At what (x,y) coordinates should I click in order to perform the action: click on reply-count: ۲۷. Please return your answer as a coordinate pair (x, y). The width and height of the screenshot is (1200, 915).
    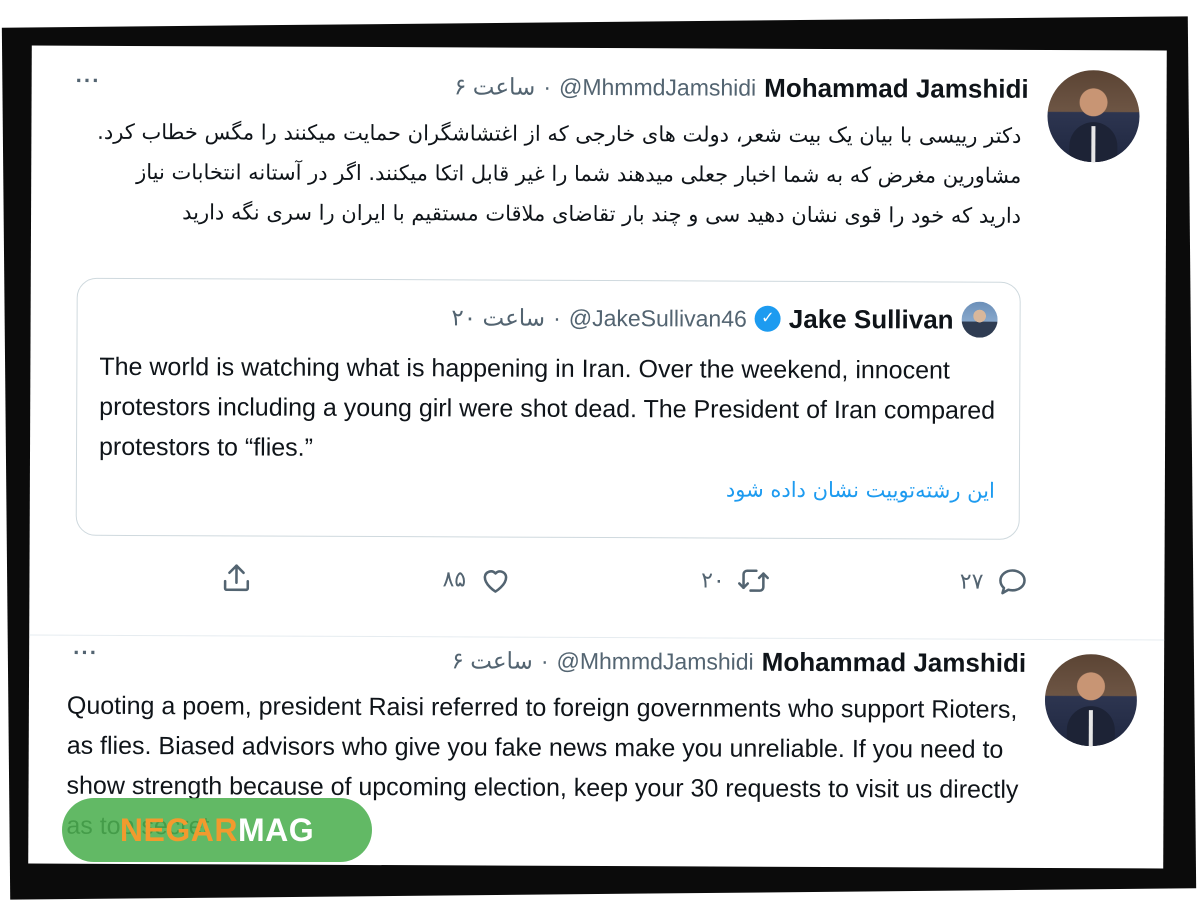
    Looking at the image, I should click on (971, 582).